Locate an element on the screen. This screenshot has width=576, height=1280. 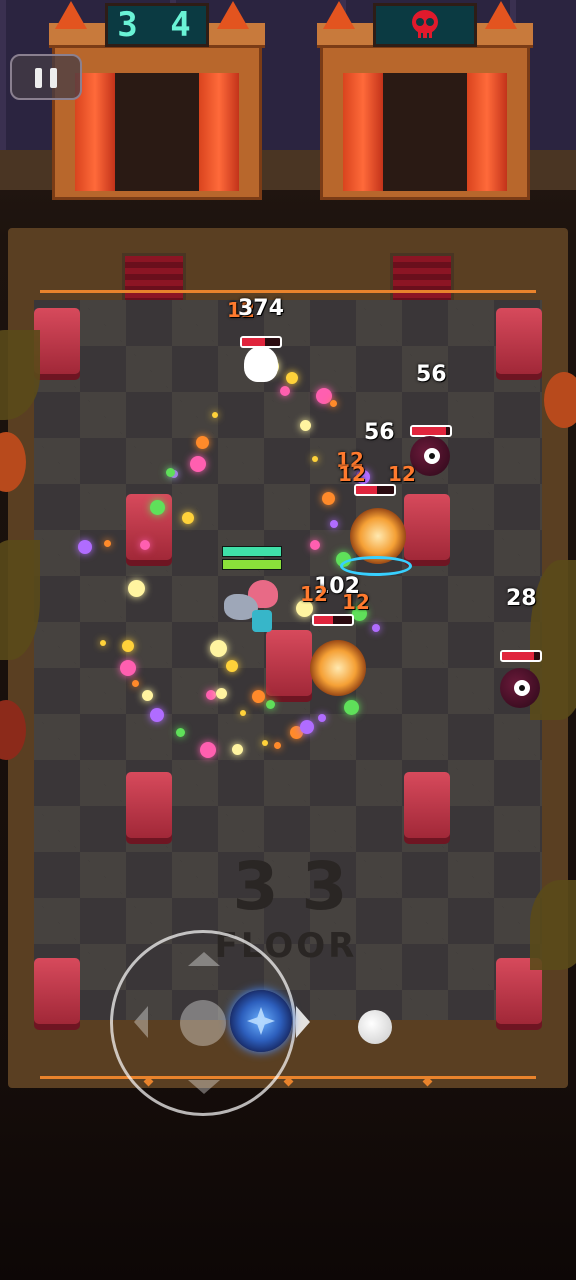
right-gate-booth is located at coordinates (425, 100).